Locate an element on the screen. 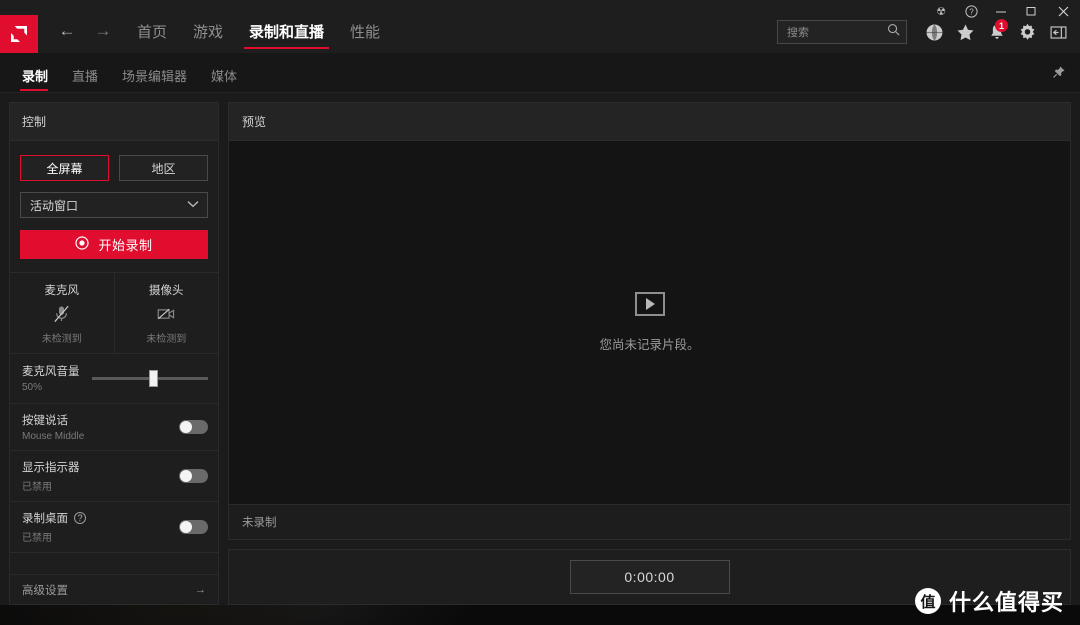  record-desktop-labels: 录制桌面 ? 已禁用 is located at coordinates (100, 527).